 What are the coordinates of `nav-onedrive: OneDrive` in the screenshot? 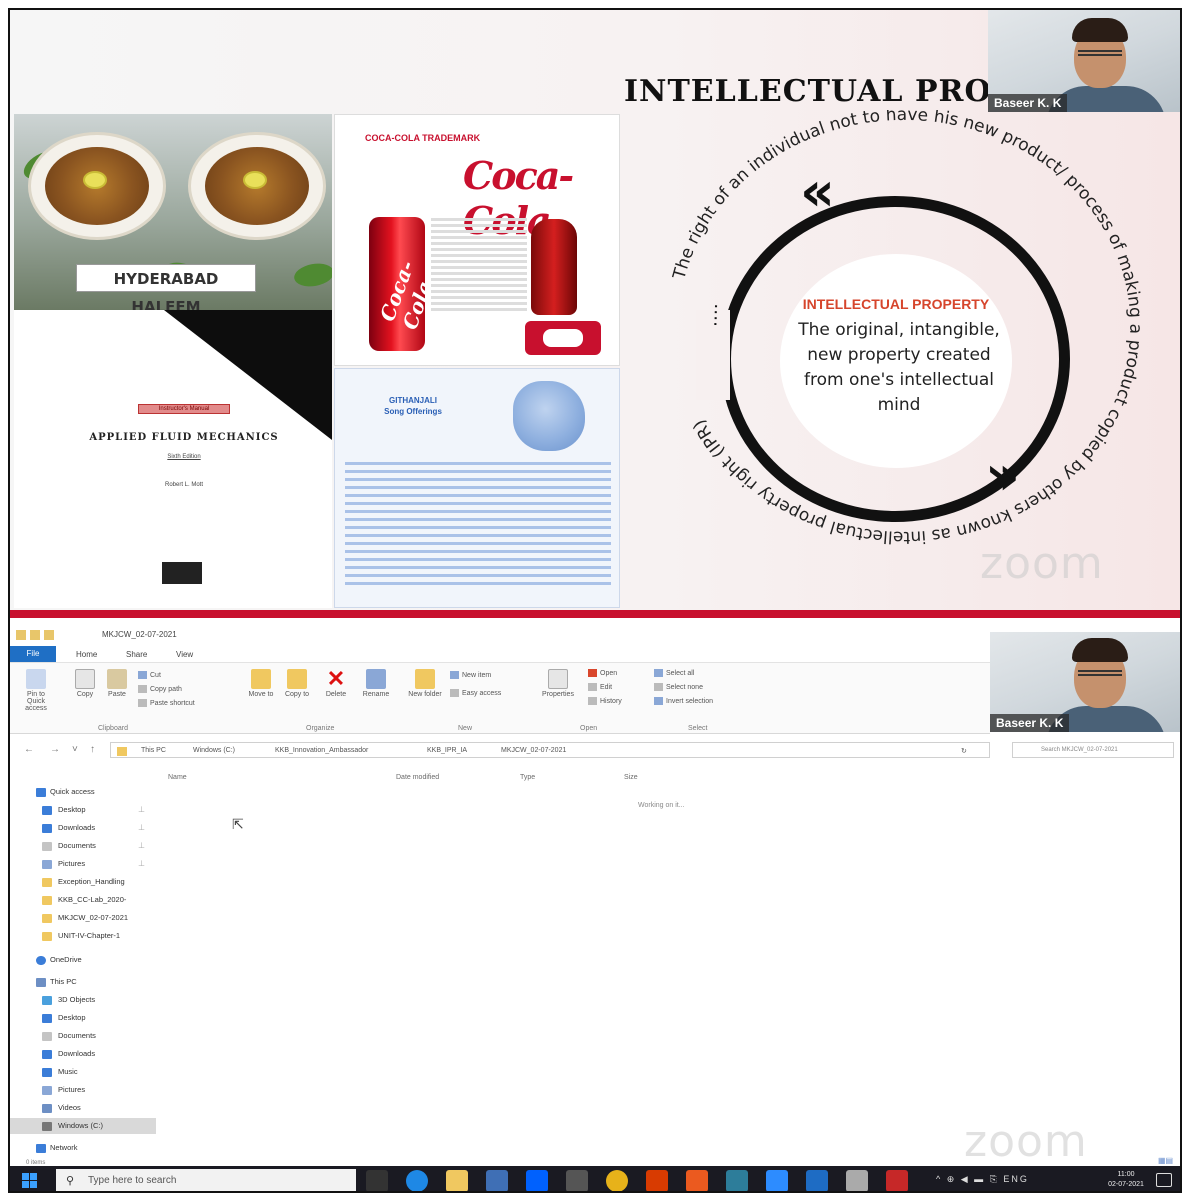 It's located at (83, 960).